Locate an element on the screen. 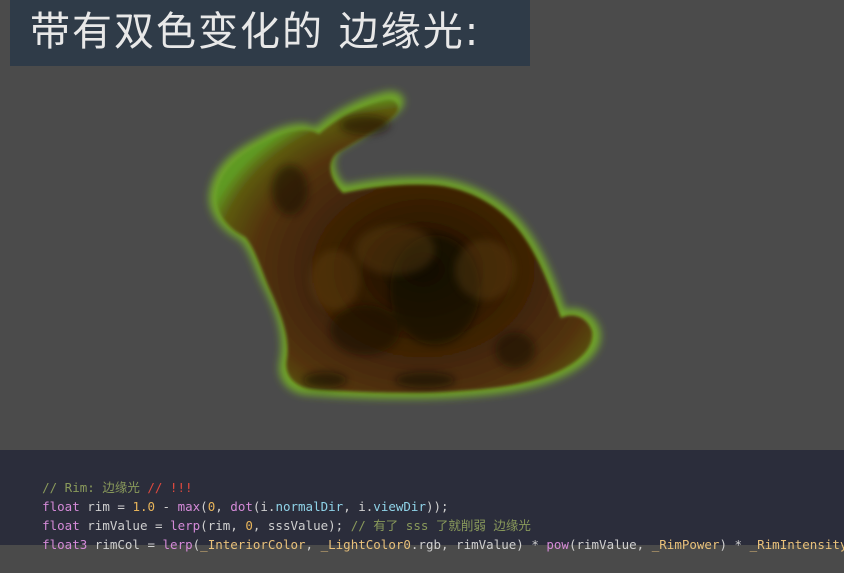 This screenshot has width=844, height=573. title-banner: 带有双色变化的 边缘光: is located at coordinates (270, 33).